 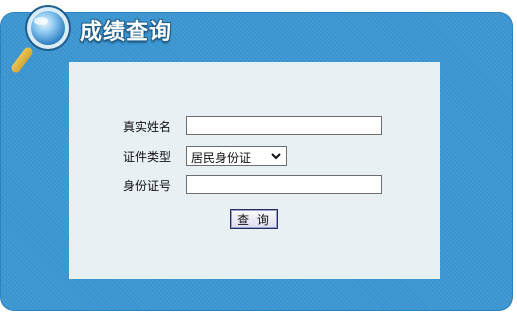 I want to click on id-number-input, so click(x=284, y=184).